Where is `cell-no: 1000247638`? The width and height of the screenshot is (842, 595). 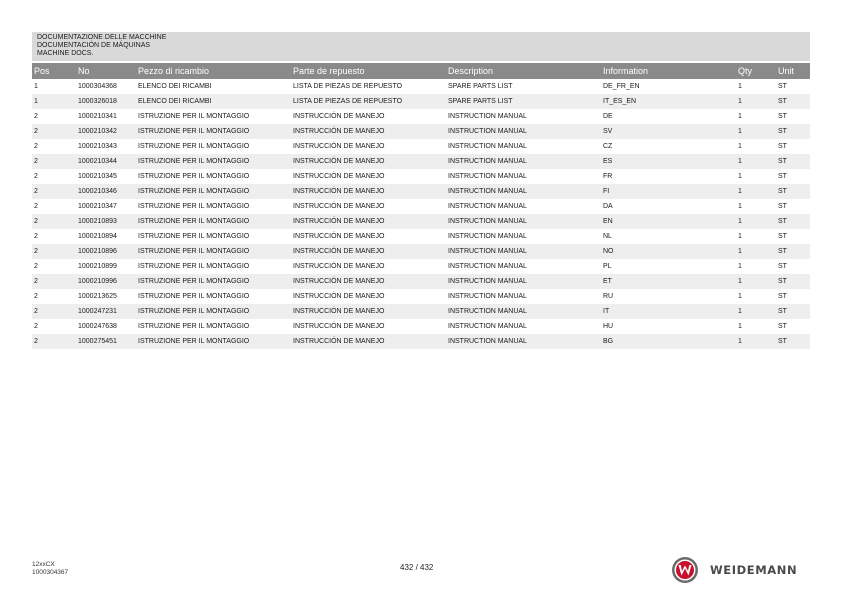
cell-no: 1000247638 is located at coordinates (97, 326).